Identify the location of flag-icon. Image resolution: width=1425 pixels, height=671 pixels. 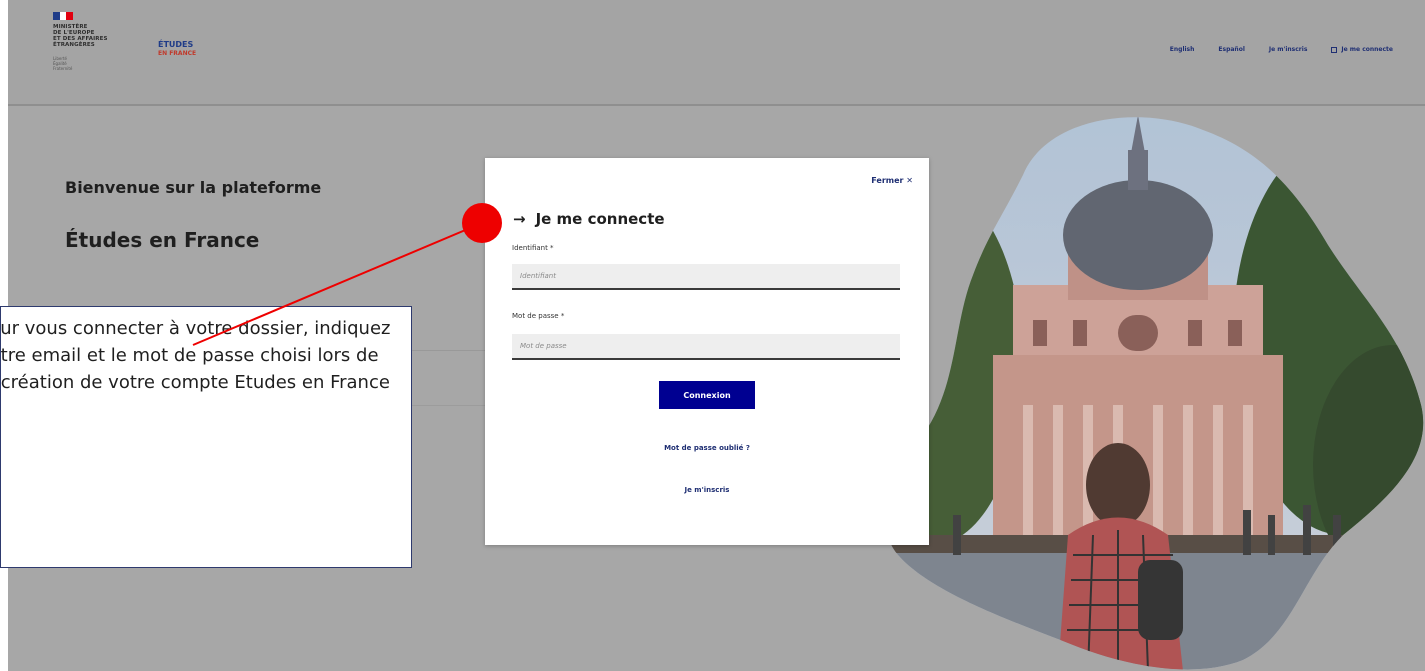
(63, 16).